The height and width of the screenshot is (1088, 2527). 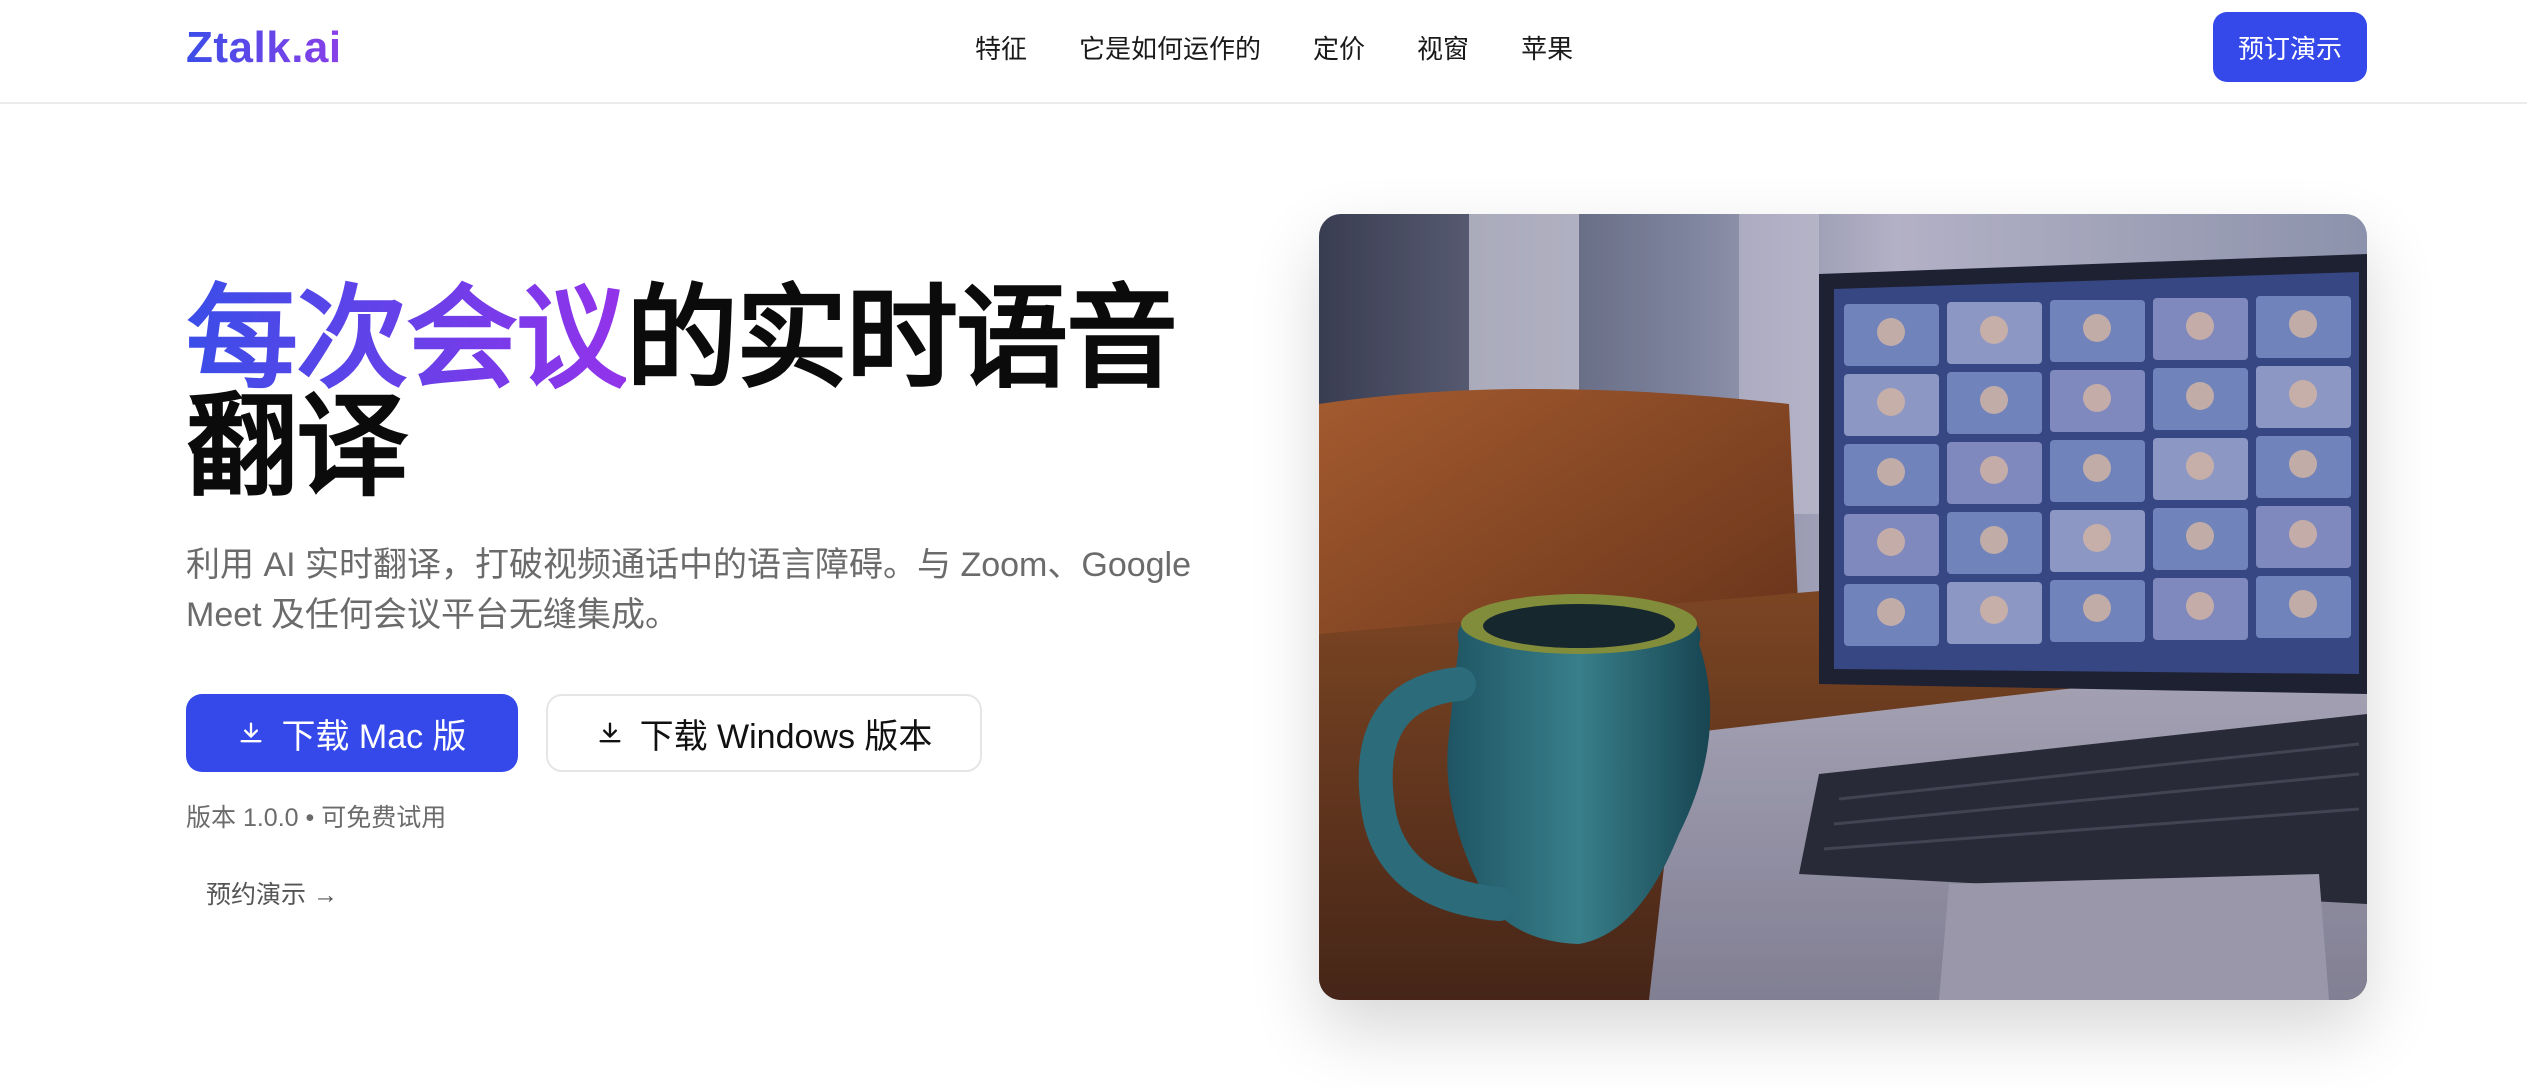 I want to click on nav-item-apple: 苹果, so click(x=1547, y=49).